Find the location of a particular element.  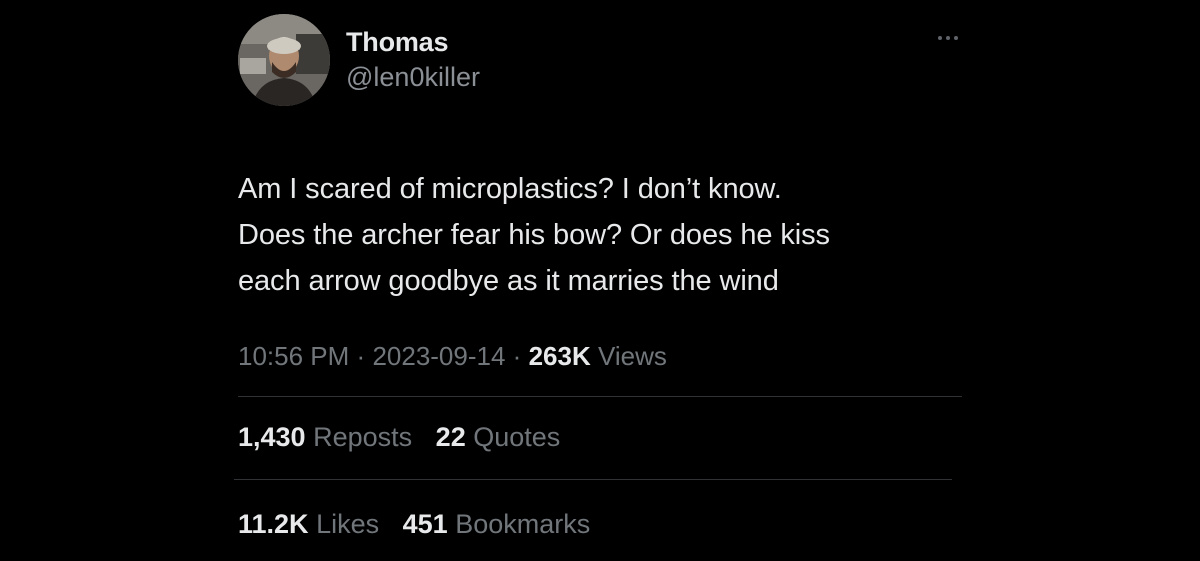

display-name: Thomas is located at coordinates (413, 42).